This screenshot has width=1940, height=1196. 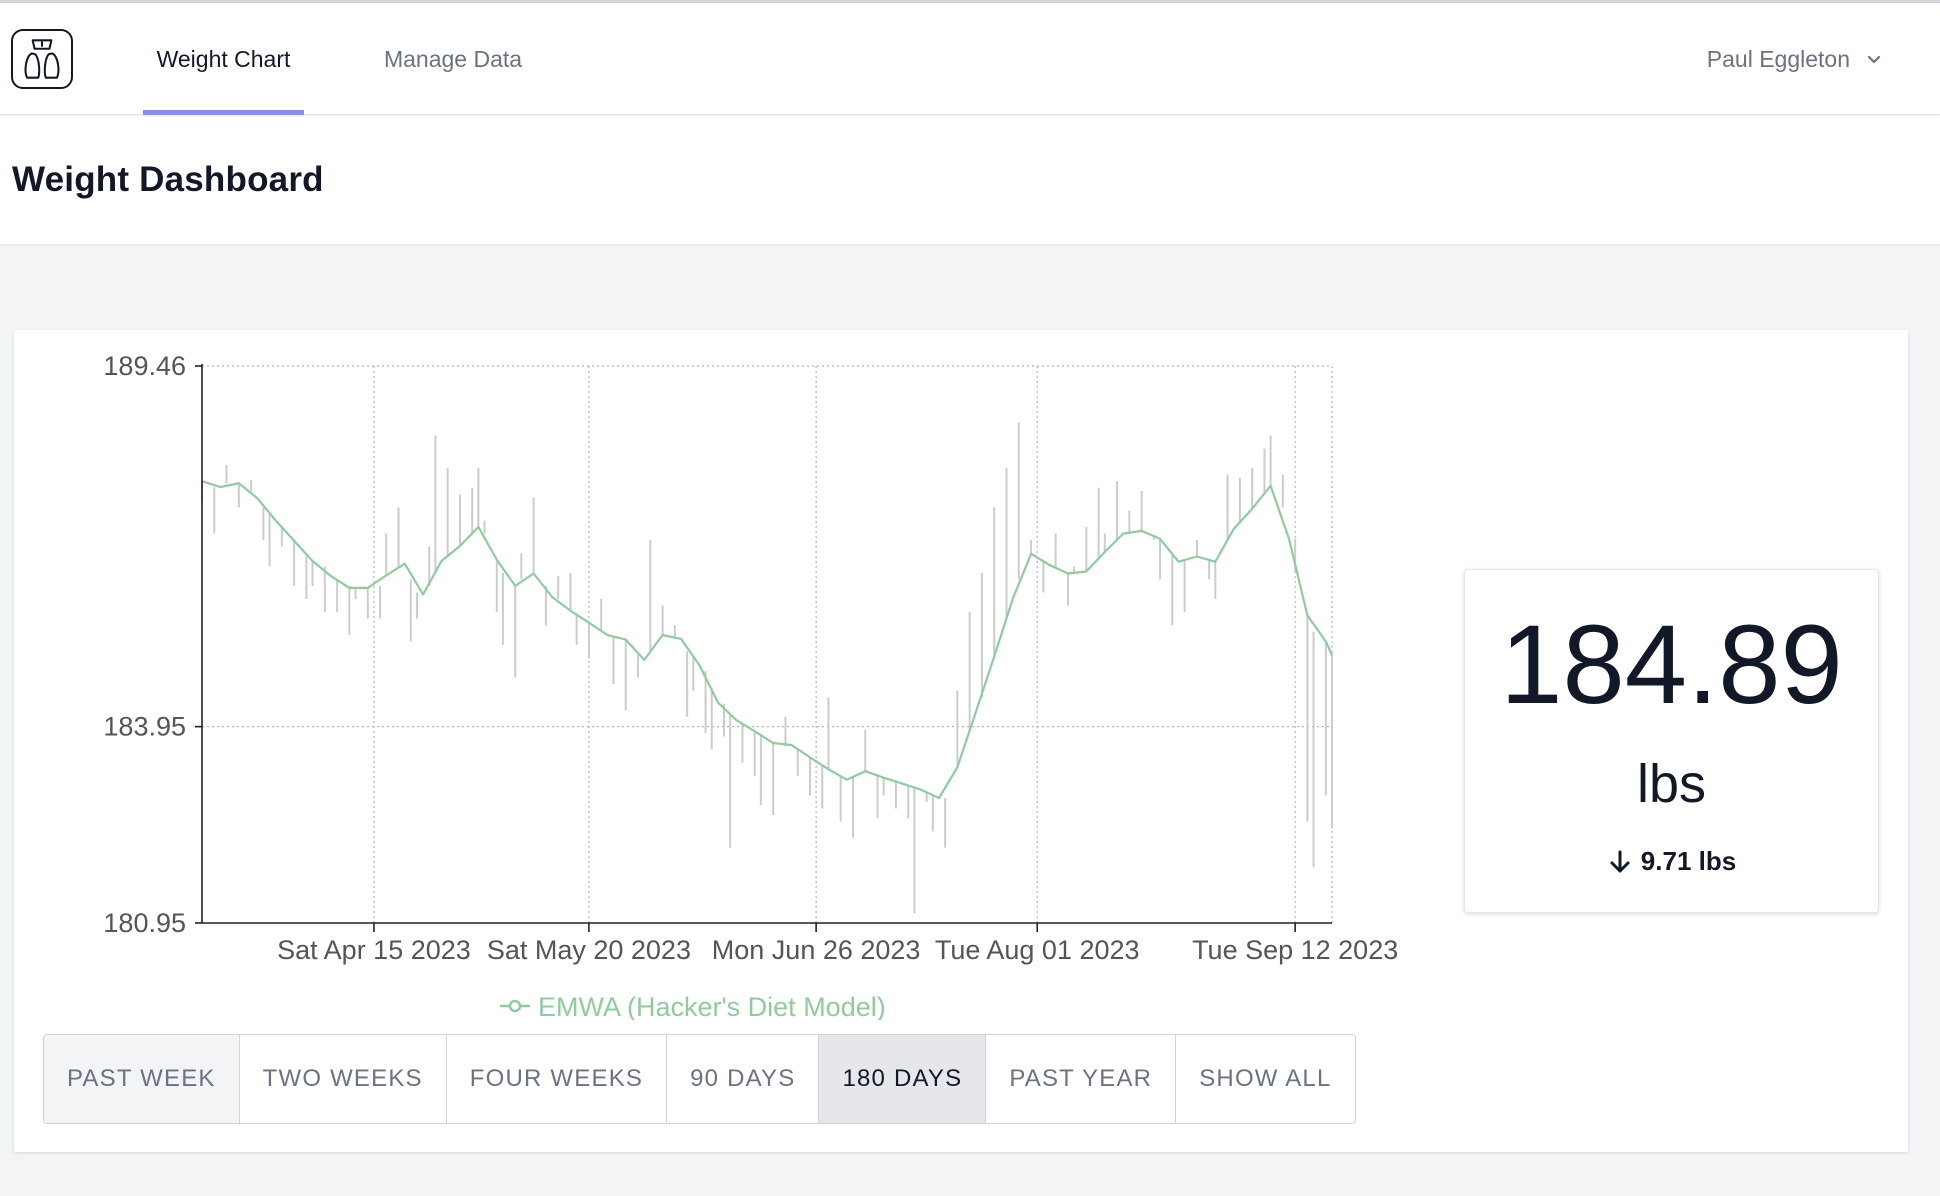 What do you see at coordinates (903, 1079) in the screenshot?
I see `range-button-180-days: 180 DAYS` at bounding box center [903, 1079].